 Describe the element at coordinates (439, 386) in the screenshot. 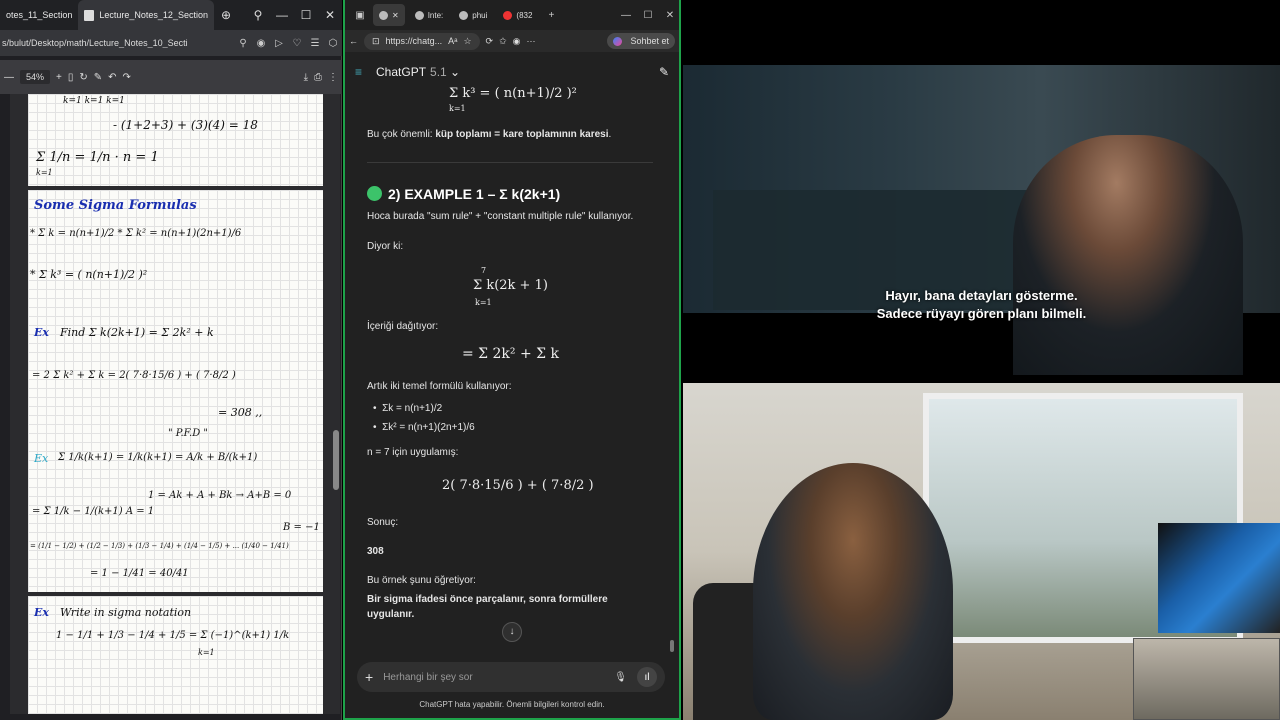

I see `message-paragraph: Artık iki temel formülü kullanıyor:` at that location.